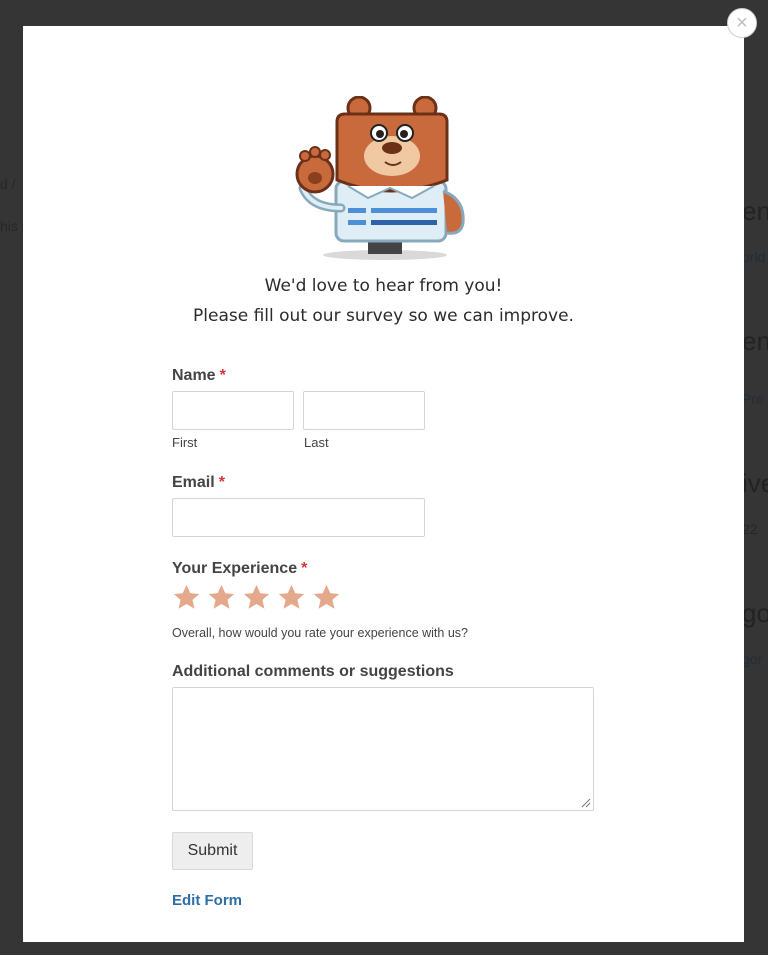  I want to click on resize-grip-icon, so click(586, 803).